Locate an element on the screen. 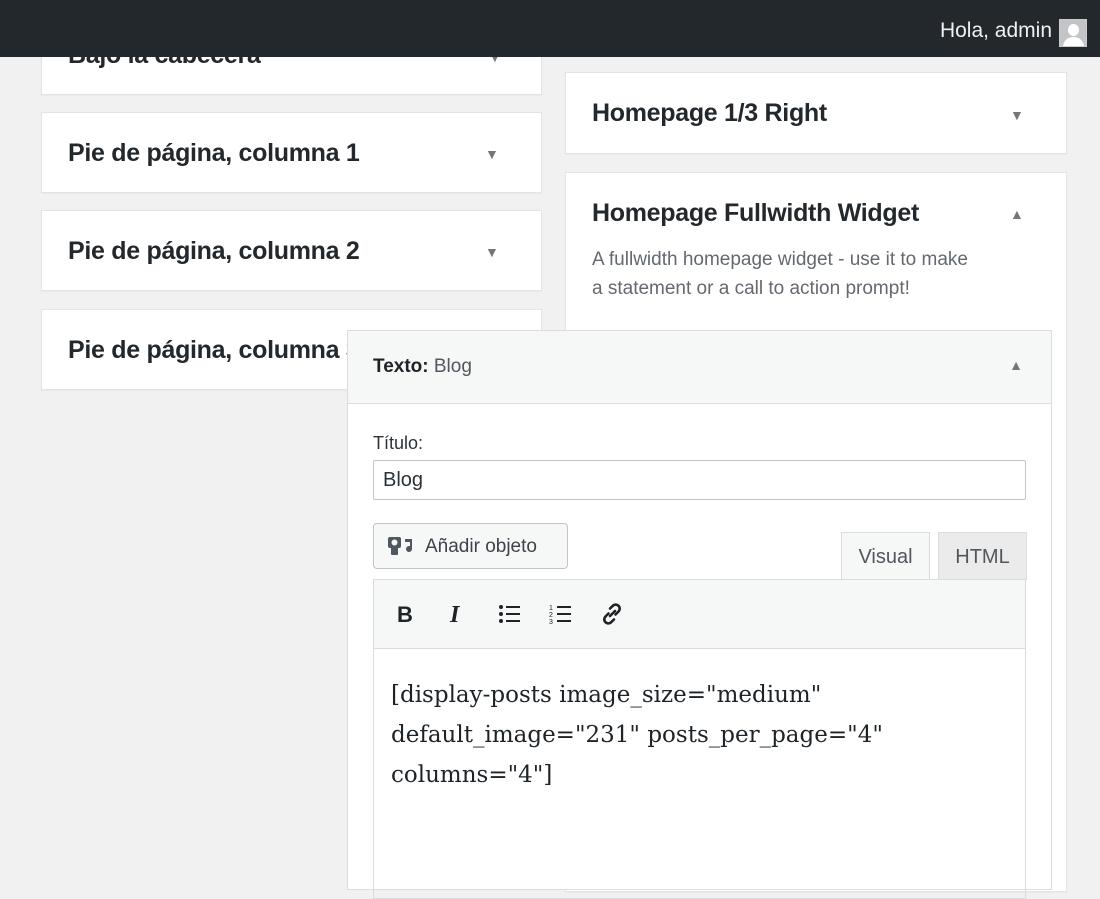 The height and width of the screenshot is (899, 1100). bulleted-list-icon is located at coordinates (510, 614).